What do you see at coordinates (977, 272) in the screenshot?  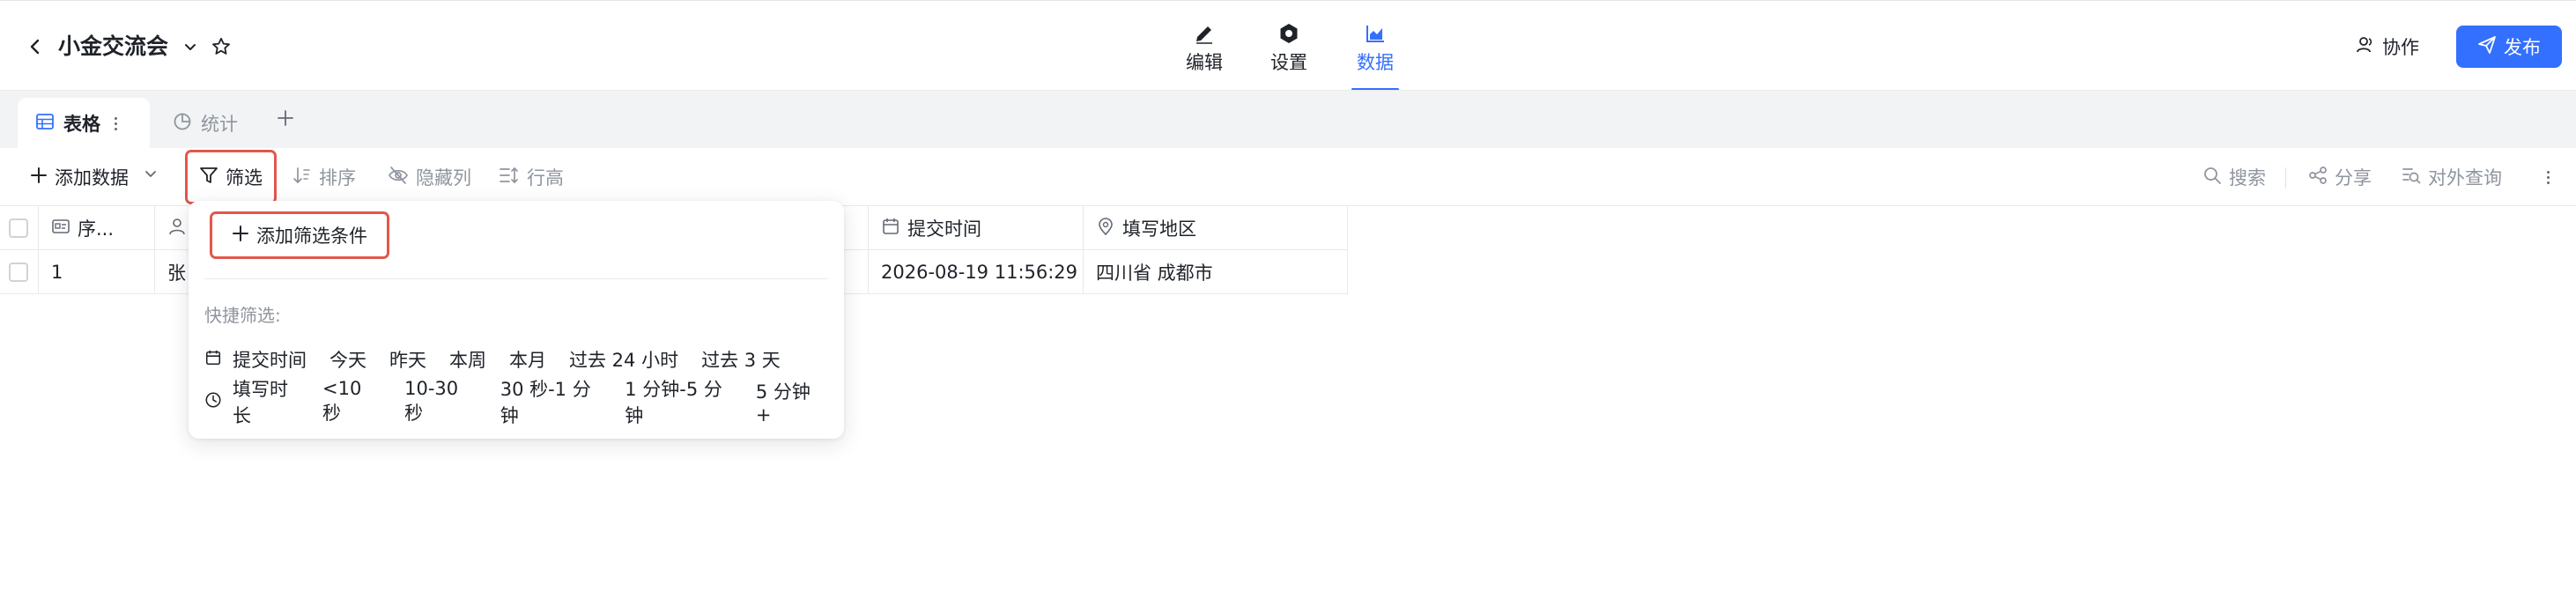 I see `cell-submit-time: 2026-08-19 11:56:29` at bounding box center [977, 272].